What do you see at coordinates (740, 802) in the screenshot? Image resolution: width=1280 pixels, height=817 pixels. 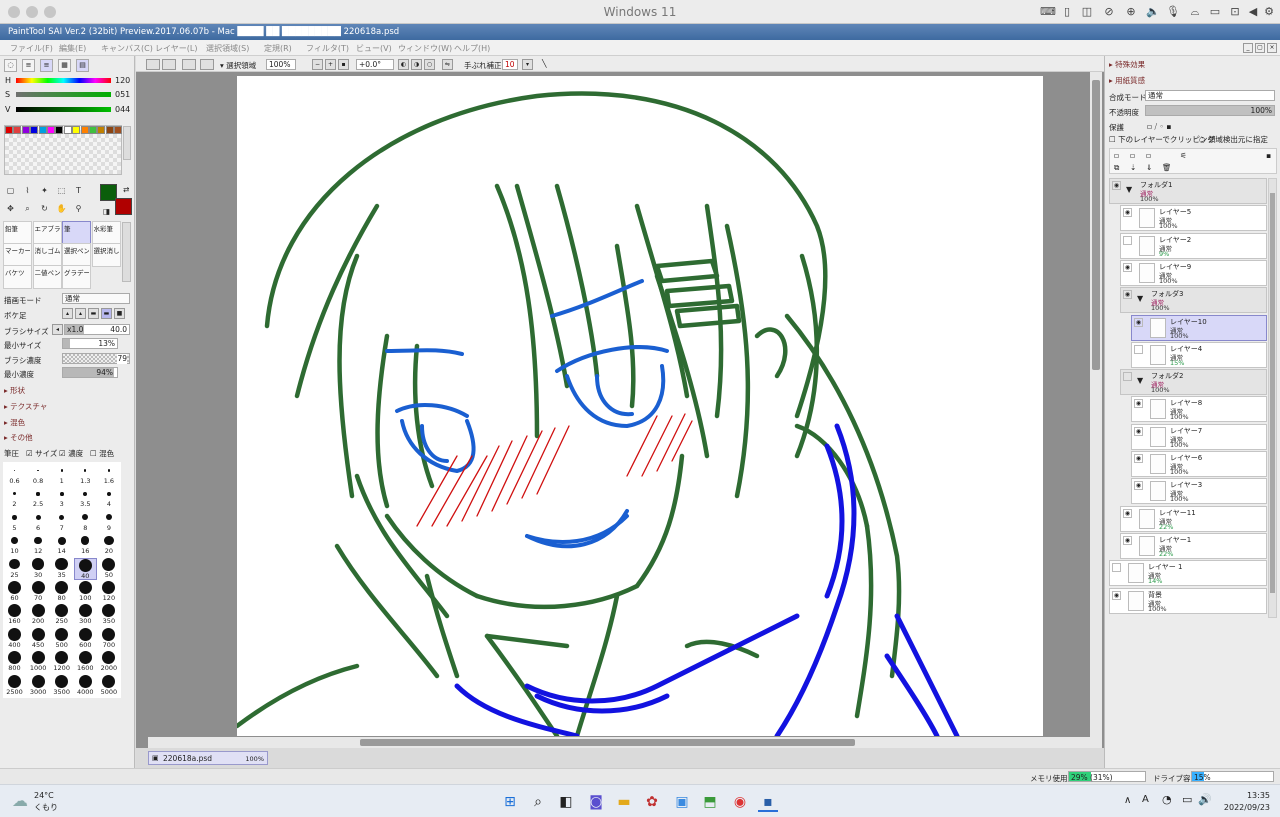 I see `chrome-icon: ◉` at bounding box center [740, 802].